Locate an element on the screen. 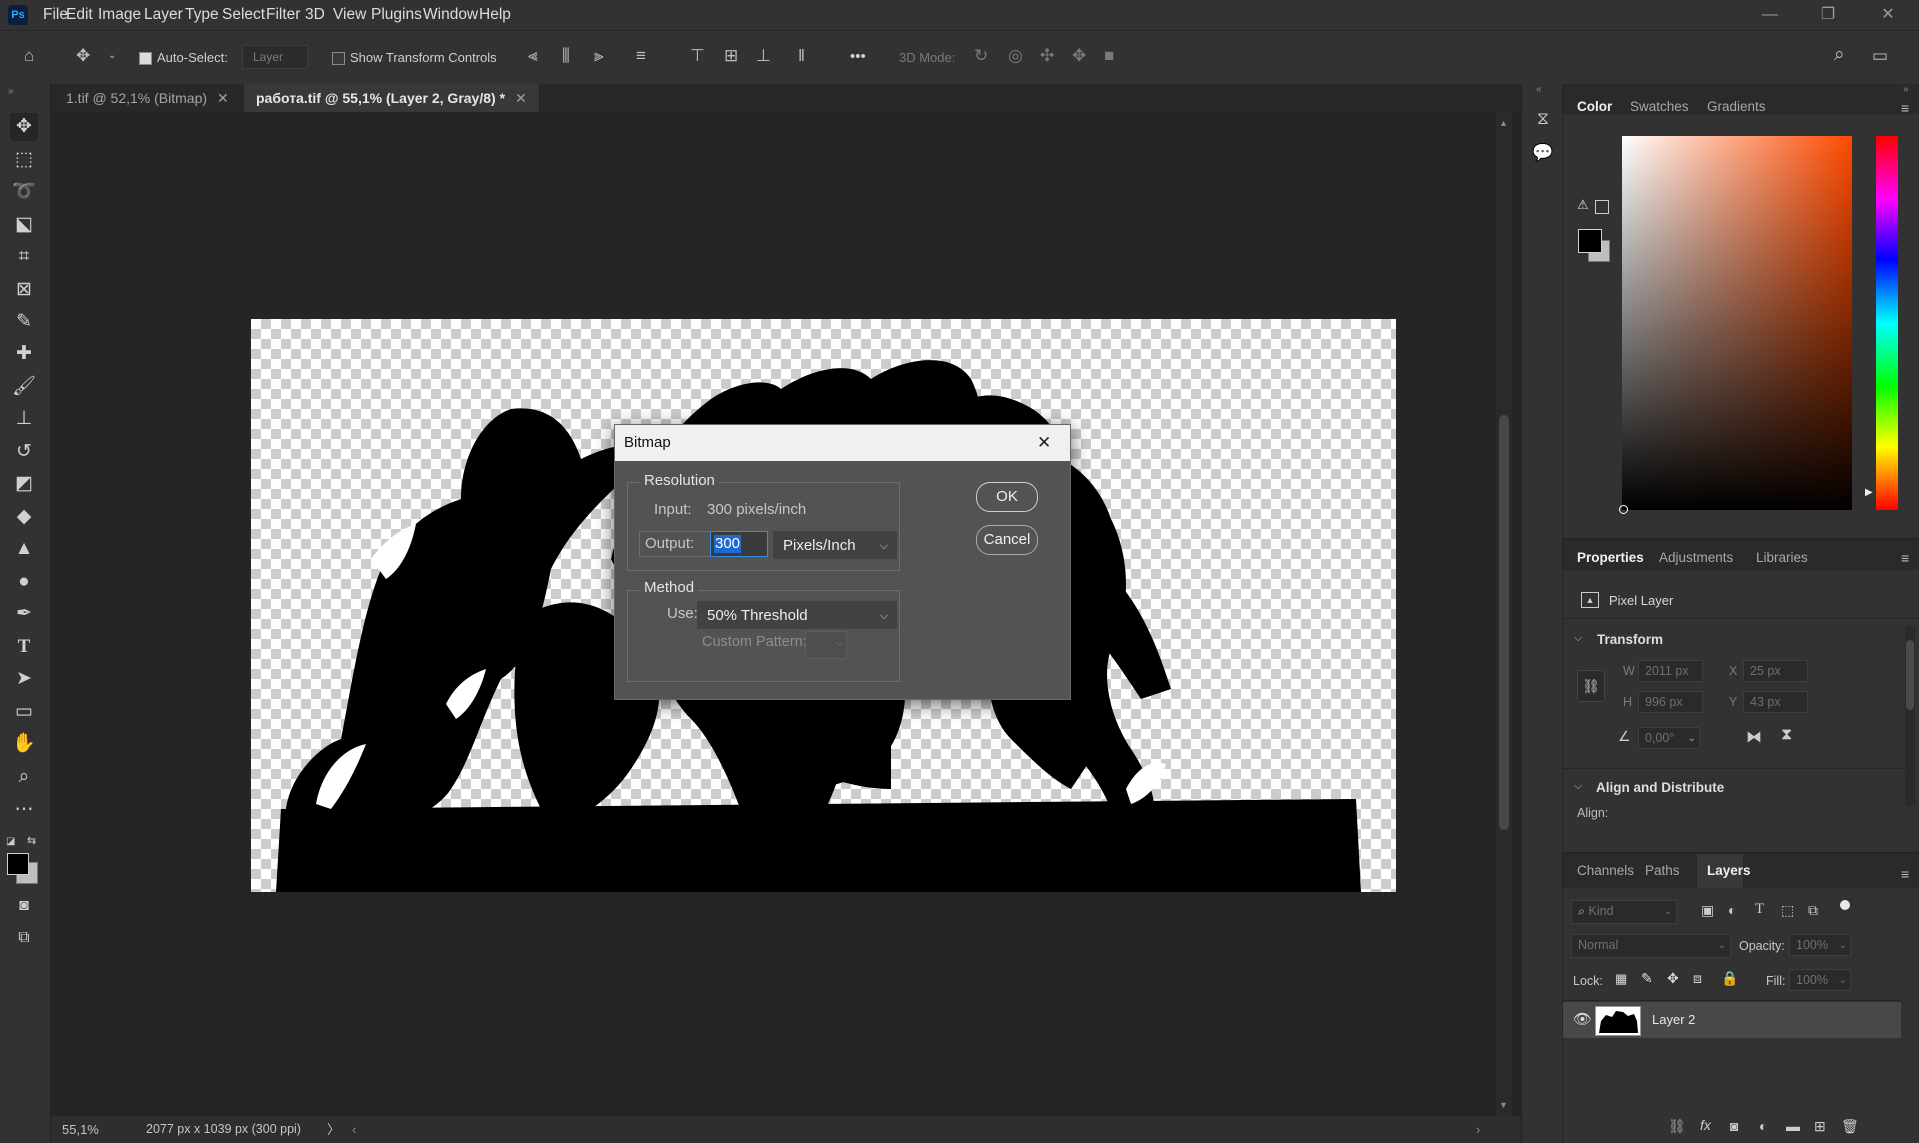  menu-window: Window is located at coordinates (450, 15).